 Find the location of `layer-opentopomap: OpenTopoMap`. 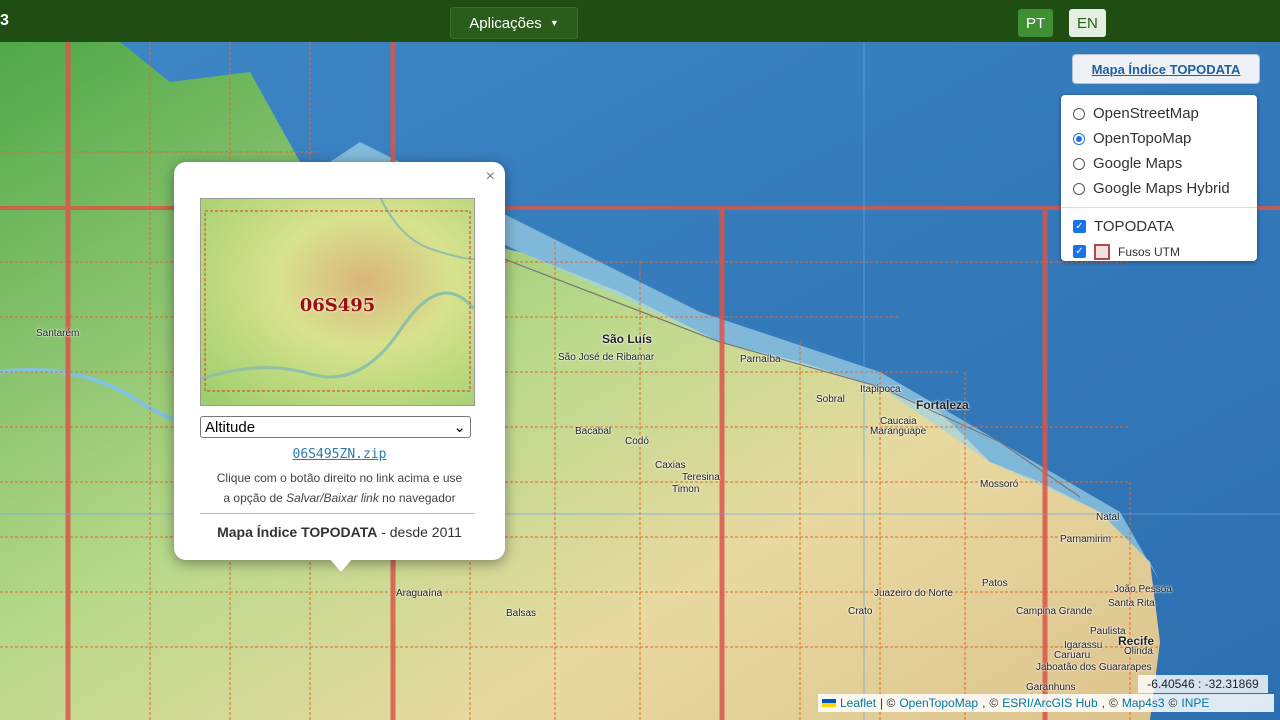

layer-opentopomap: OpenTopoMap is located at coordinates (1159, 138).